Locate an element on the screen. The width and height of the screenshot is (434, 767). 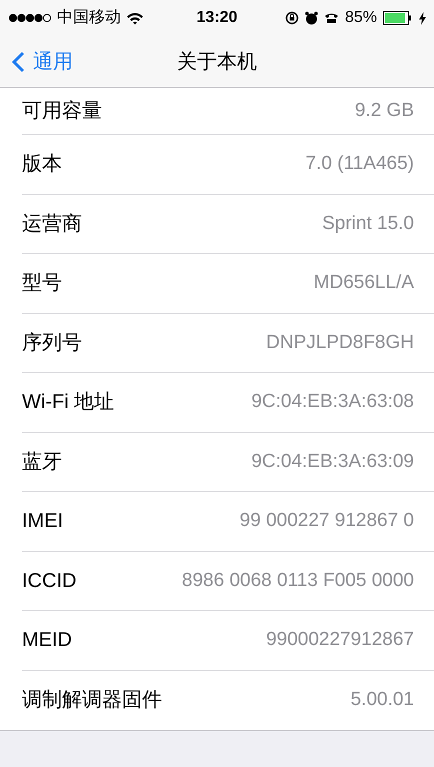
page-title: 关于本机 is located at coordinates (217, 62).